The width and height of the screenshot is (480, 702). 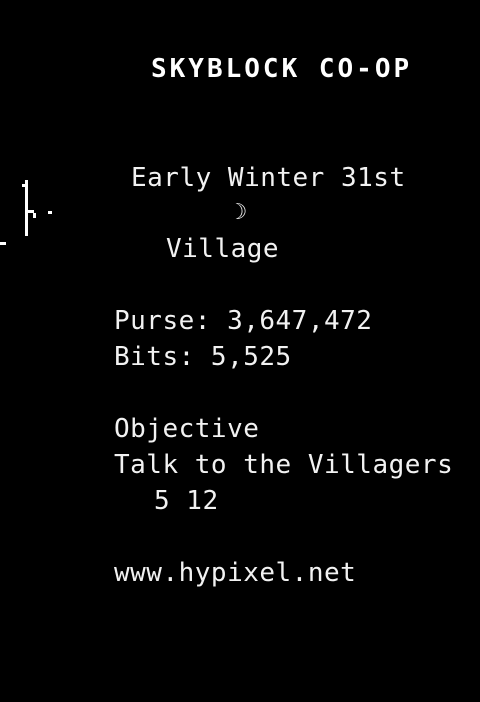 What do you see at coordinates (223, 249) in the screenshot?
I see `location-line: Village` at bounding box center [223, 249].